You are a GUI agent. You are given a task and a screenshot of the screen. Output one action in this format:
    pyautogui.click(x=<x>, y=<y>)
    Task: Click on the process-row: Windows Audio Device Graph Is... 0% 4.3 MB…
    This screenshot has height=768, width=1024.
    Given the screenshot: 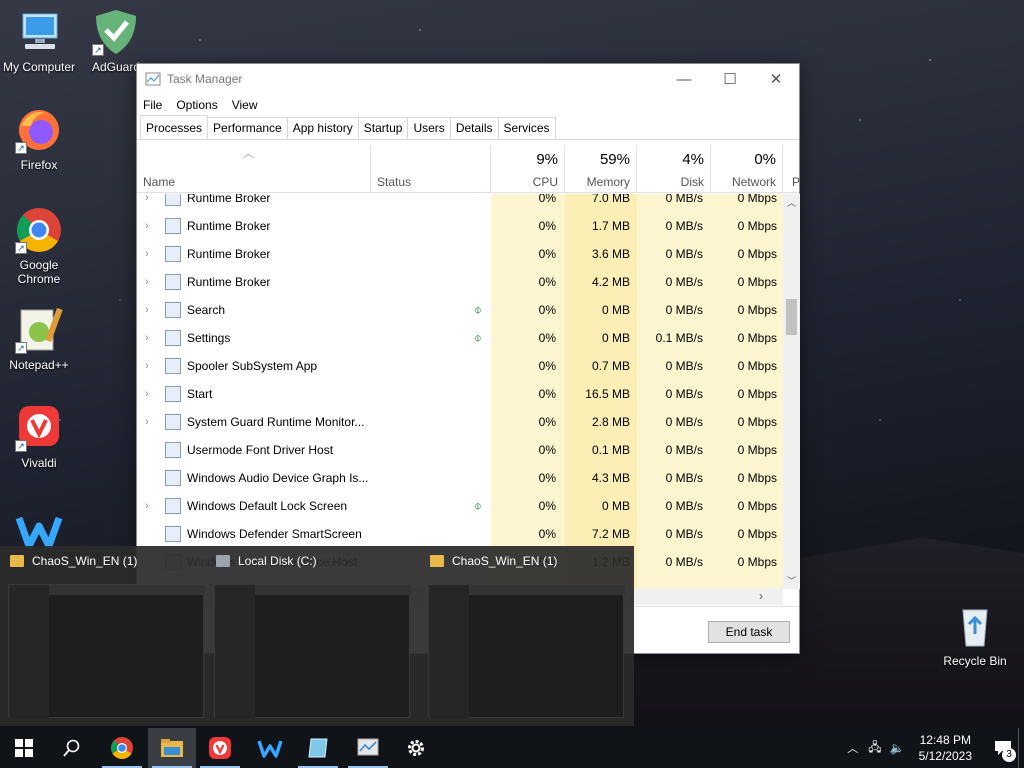 What is the action you would take?
    pyautogui.click(x=460, y=478)
    